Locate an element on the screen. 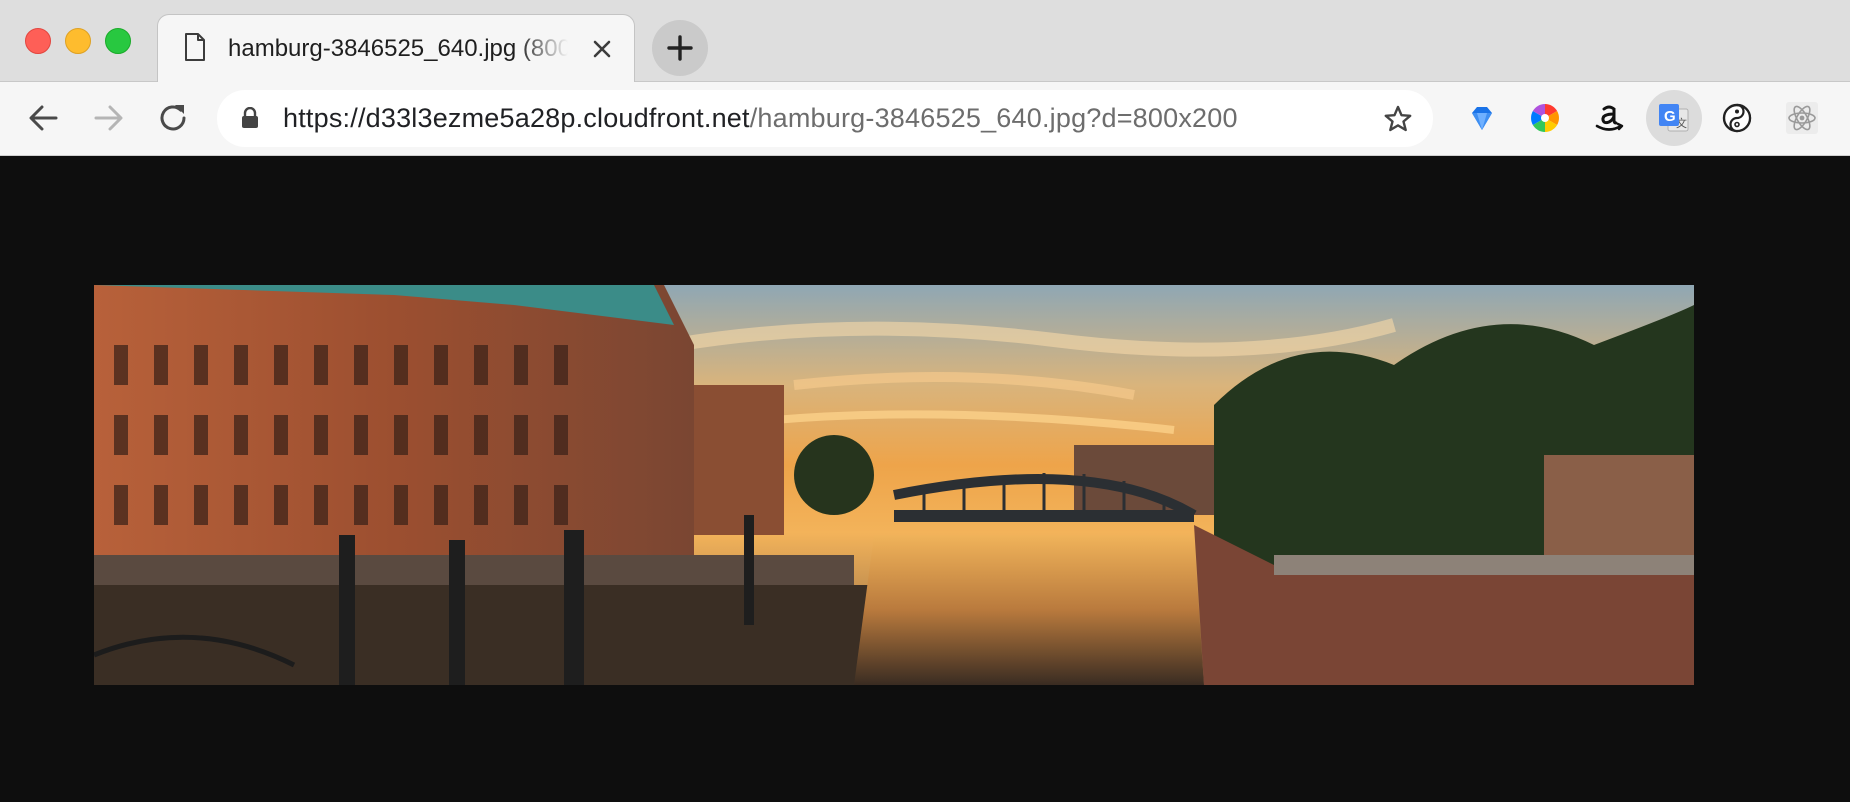 The image size is (1850, 802). google-translate-icon: 文 G is located at coordinates (1674, 118).